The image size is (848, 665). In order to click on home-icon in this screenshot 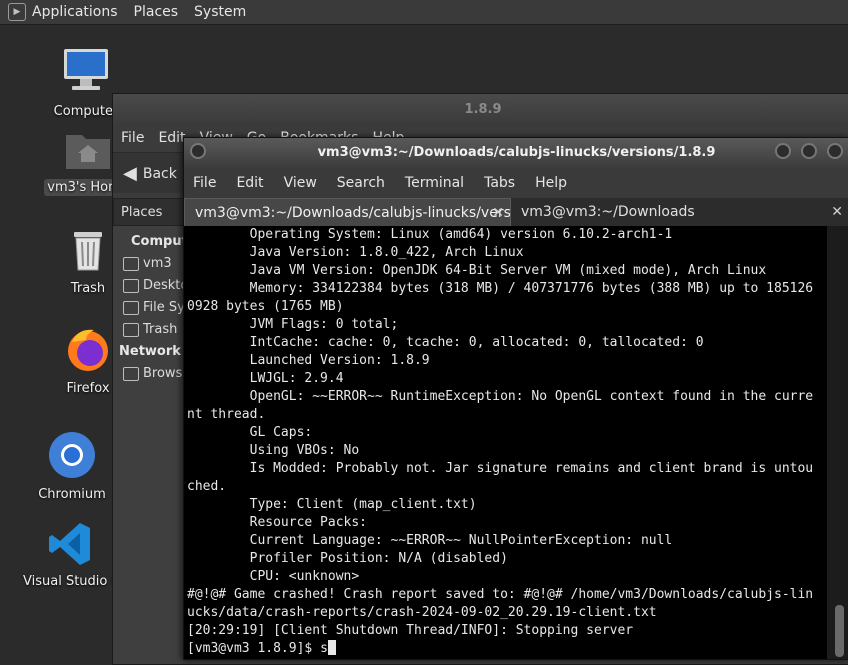, I will do `click(131, 263)`.